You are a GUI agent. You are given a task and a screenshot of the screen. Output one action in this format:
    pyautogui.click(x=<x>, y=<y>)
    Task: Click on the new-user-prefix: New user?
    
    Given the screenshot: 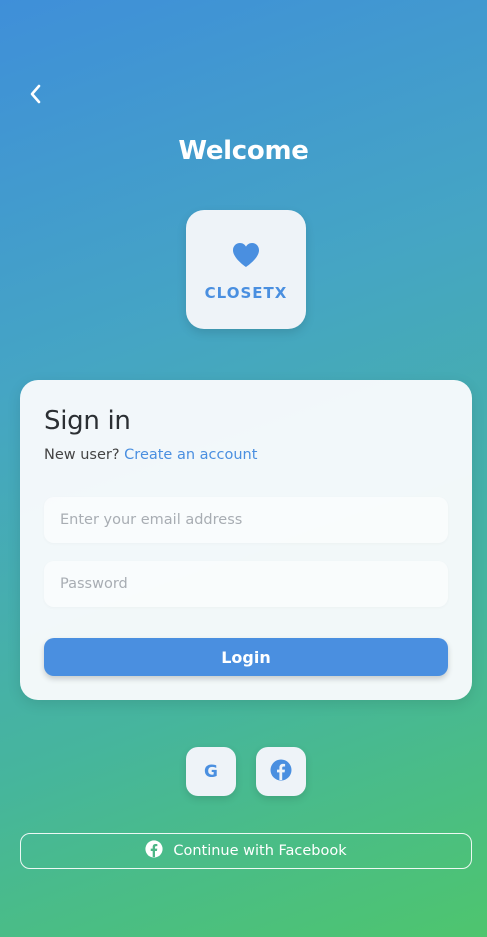 What is the action you would take?
    pyautogui.click(x=82, y=455)
    